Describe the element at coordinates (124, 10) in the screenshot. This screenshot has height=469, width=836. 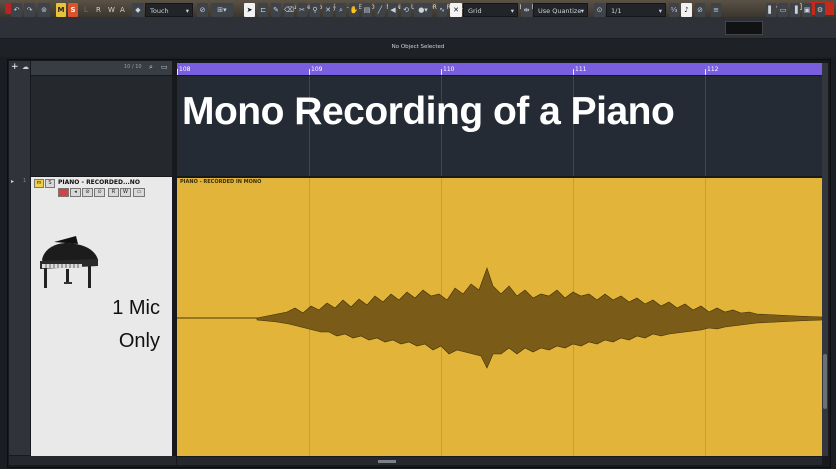
I see `automation-a-button: A` at that location.